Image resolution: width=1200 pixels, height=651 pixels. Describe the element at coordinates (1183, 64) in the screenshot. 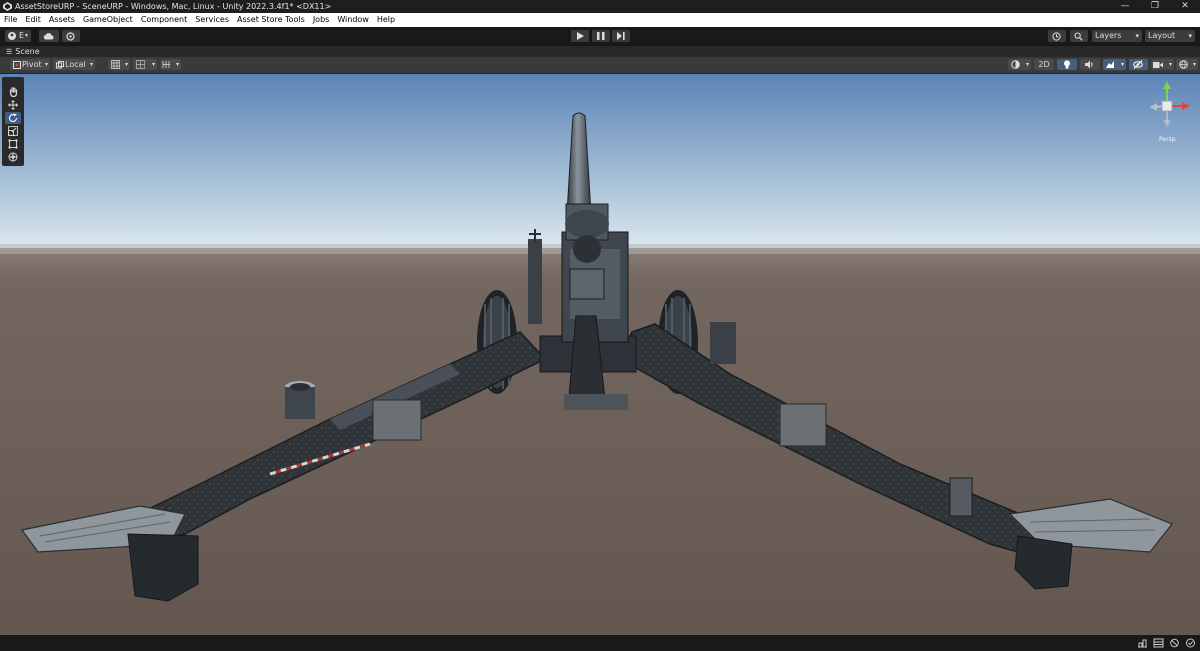

I see `gizmos-globe-icon` at that location.